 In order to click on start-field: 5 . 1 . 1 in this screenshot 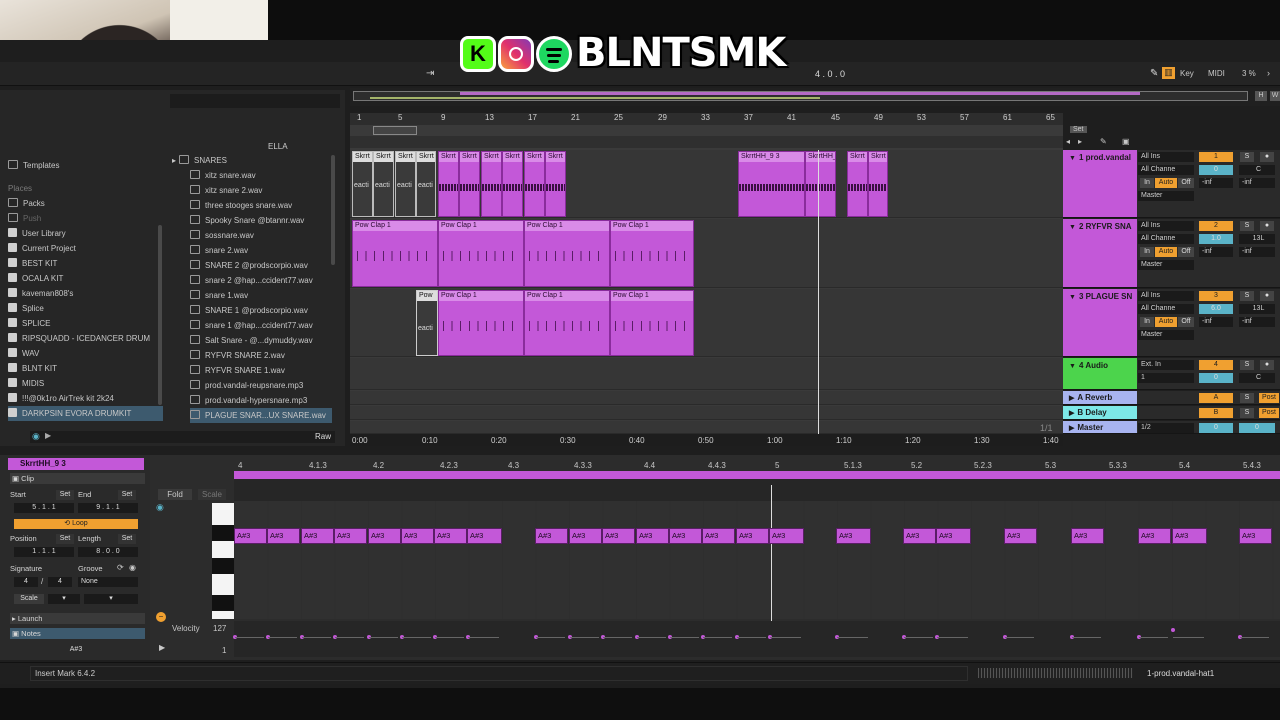, I will do `click(44, 508)`.